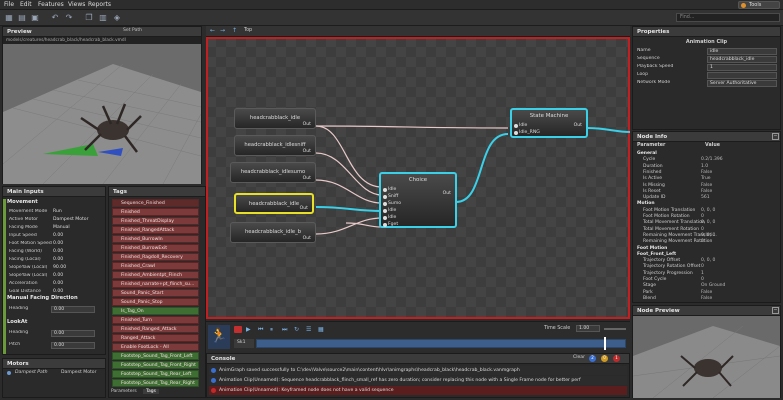 This screenshot has height=400, width=783. I want to click on menu-file: File, so click(9, 4).